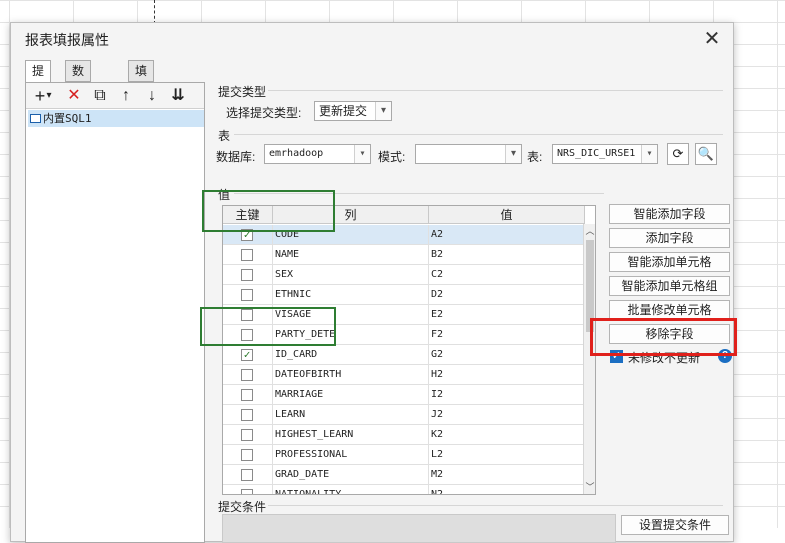 The image size is (785, 543). Describe the element at coordinates (507, 315) in the screenshot. I see `value-cell: E2` at that location.